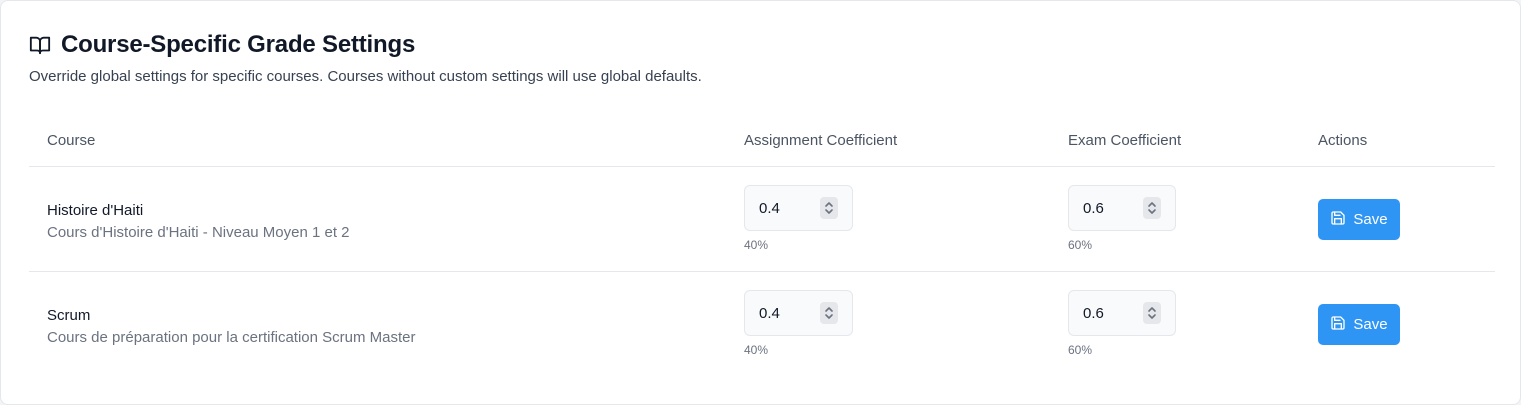  I want to click on book-open-icon, so click(40, 45).